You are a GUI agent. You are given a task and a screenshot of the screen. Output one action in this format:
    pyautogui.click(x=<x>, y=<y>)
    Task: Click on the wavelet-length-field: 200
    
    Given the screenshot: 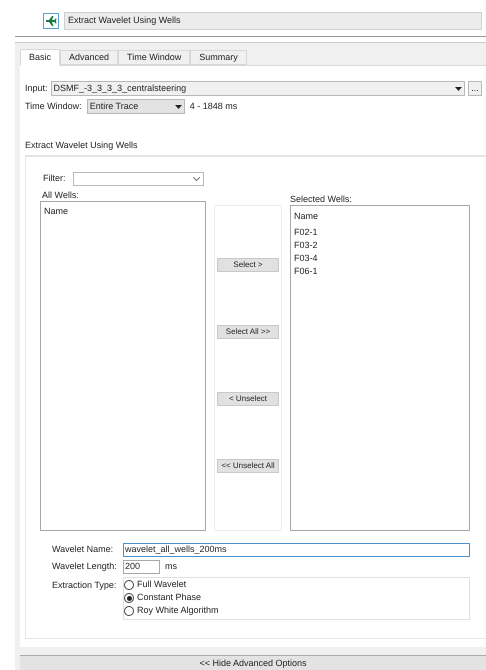 What is the action you would take?
    pyautogui.click(x=141, y=567)
    